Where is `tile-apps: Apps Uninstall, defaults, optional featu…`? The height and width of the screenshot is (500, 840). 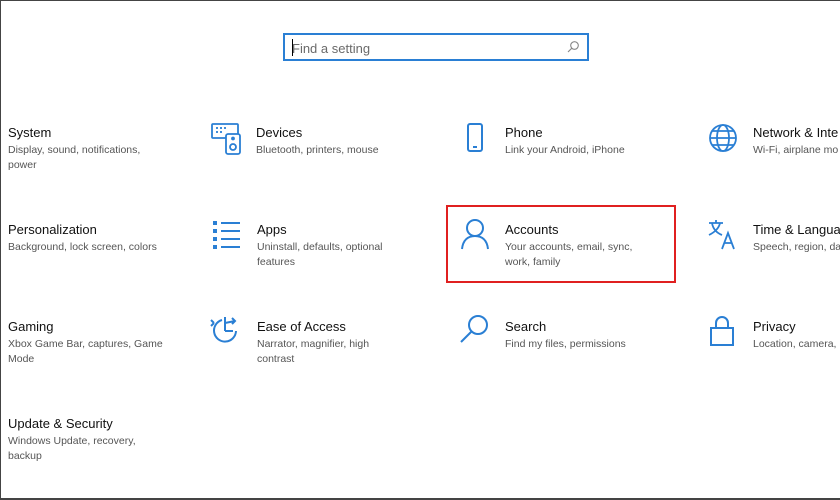
tile-apps: Apps Uninstall, defaults, optional featu… is located at coordinates (323, 254).